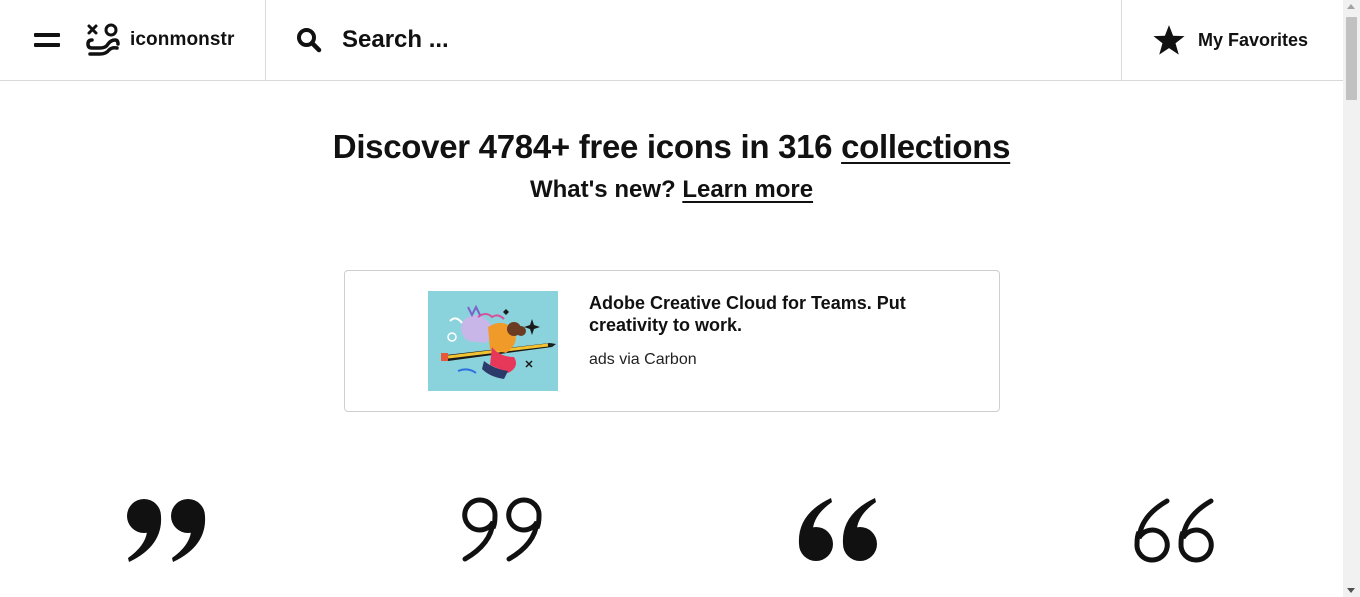  I want to click on scroll-up-arrow-icon, so click(1351, 6).